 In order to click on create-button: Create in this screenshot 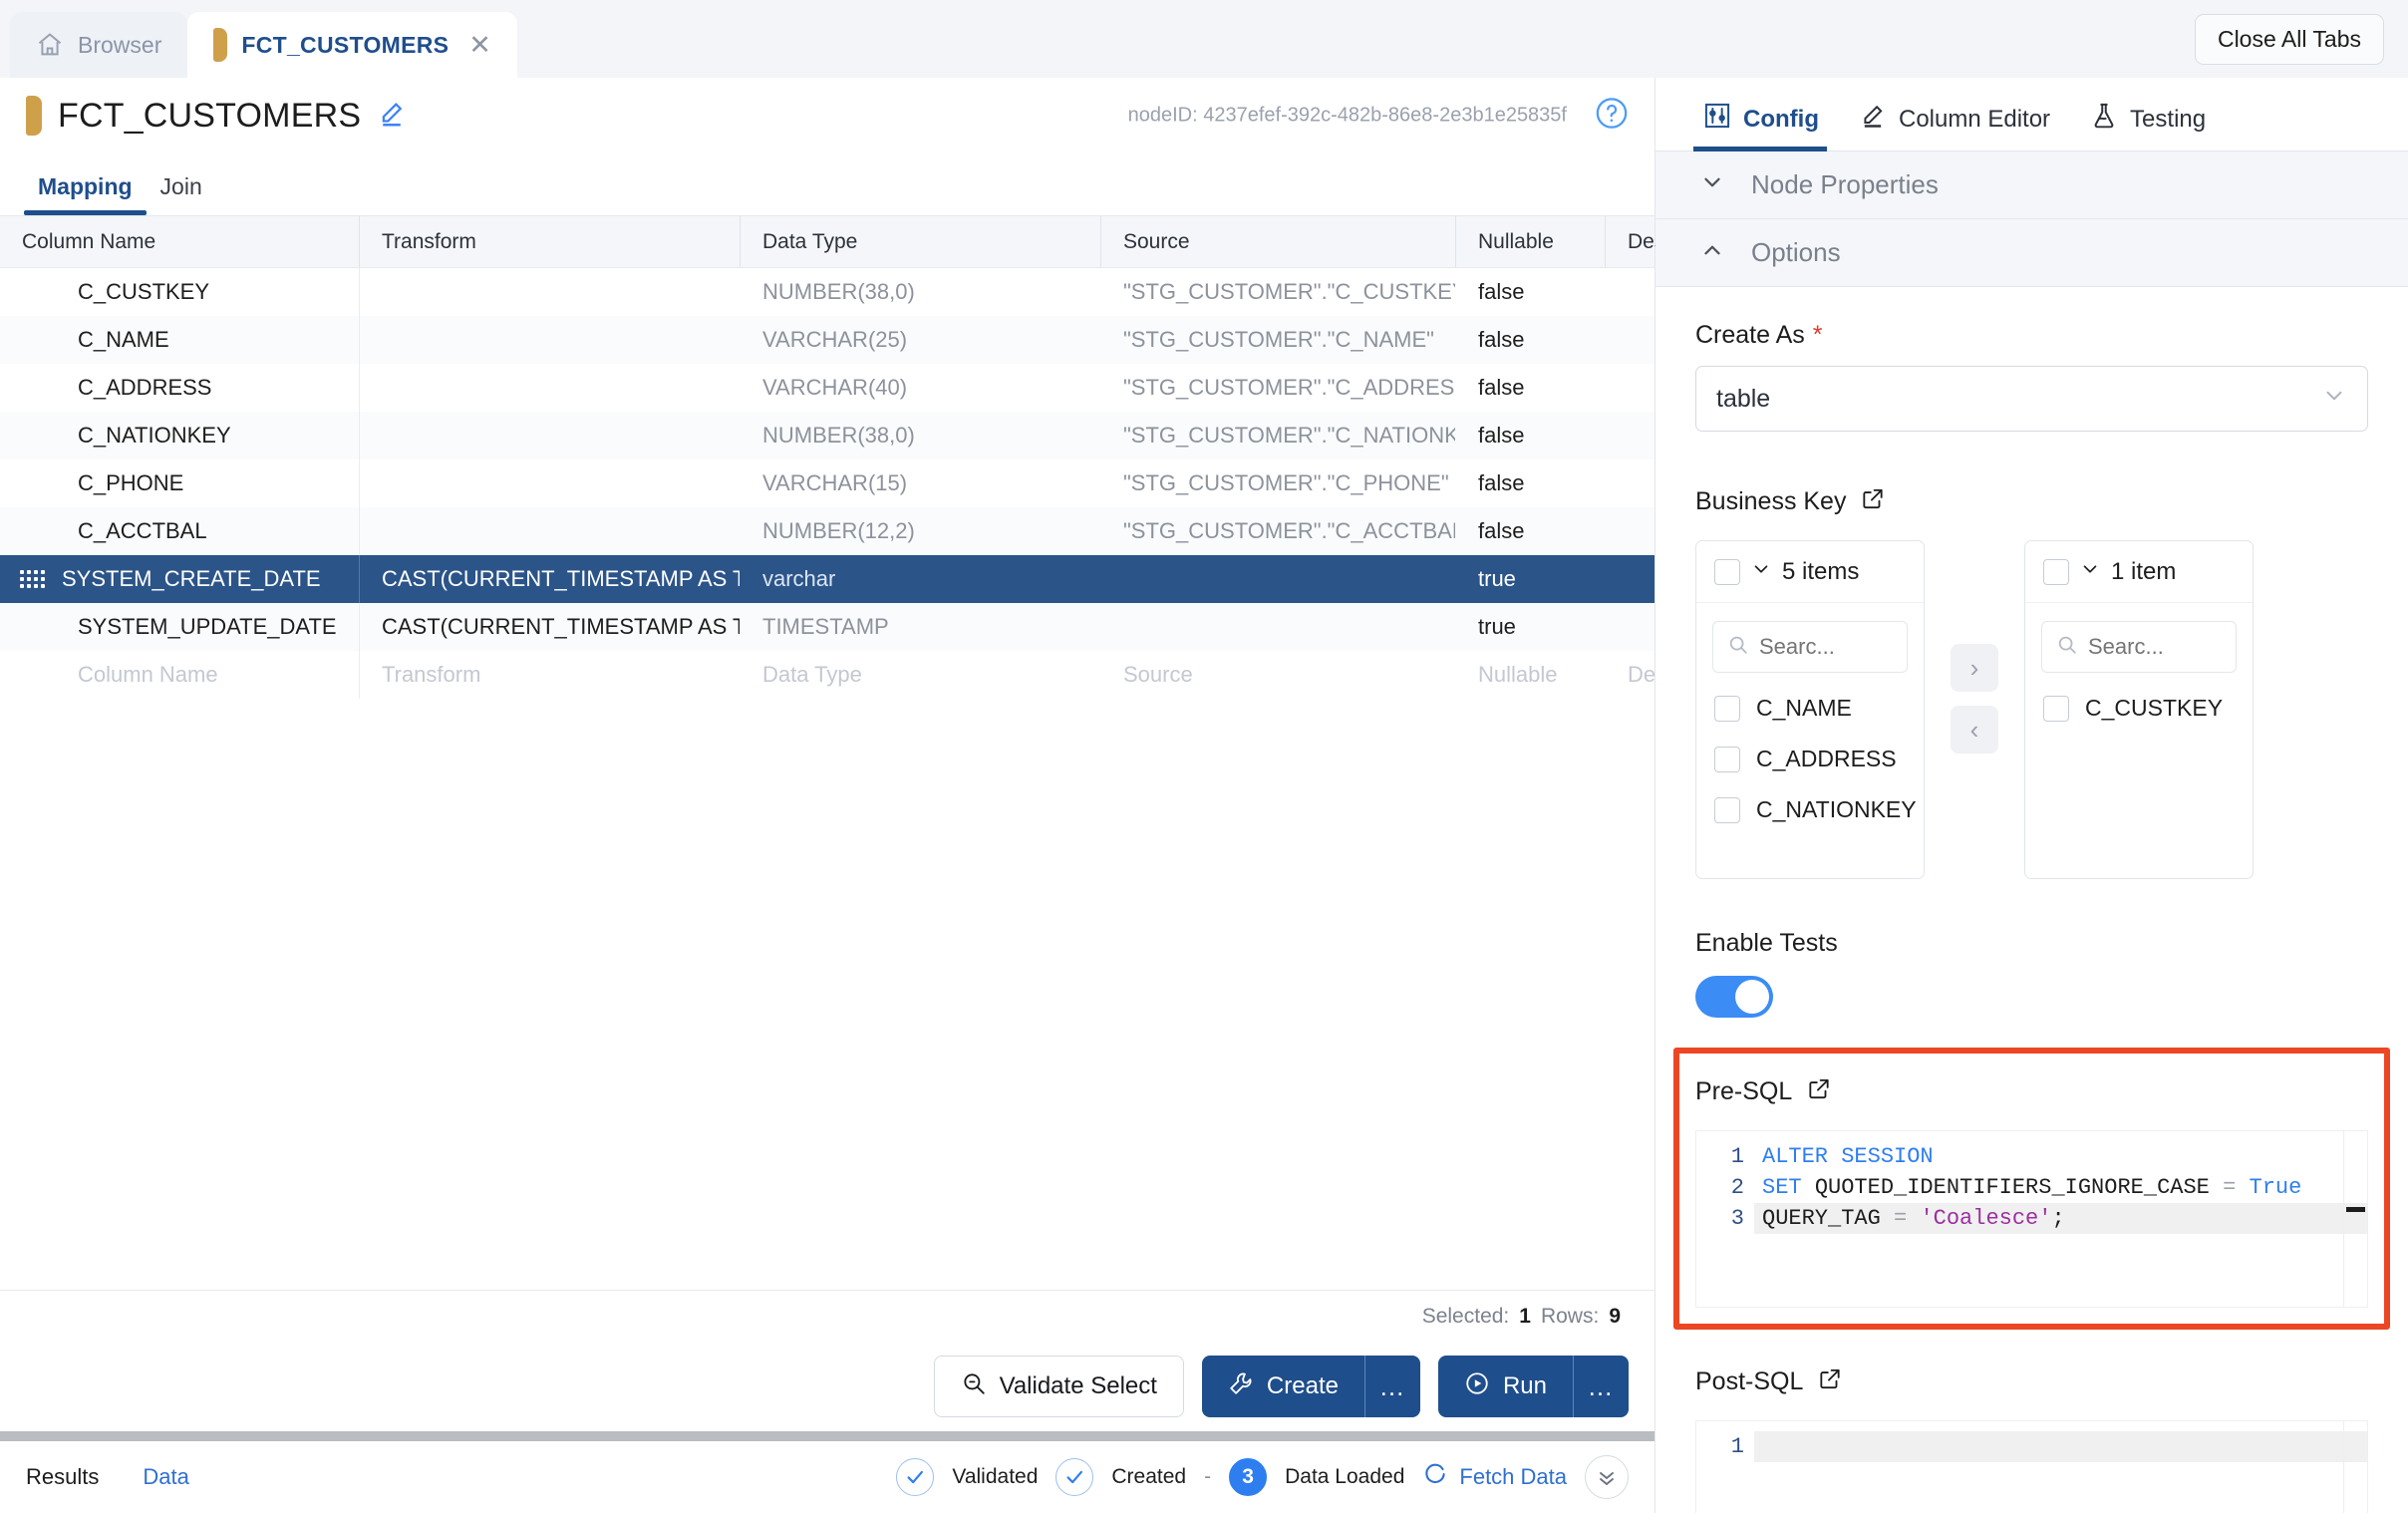, I will do `click(1283, 1386)`.